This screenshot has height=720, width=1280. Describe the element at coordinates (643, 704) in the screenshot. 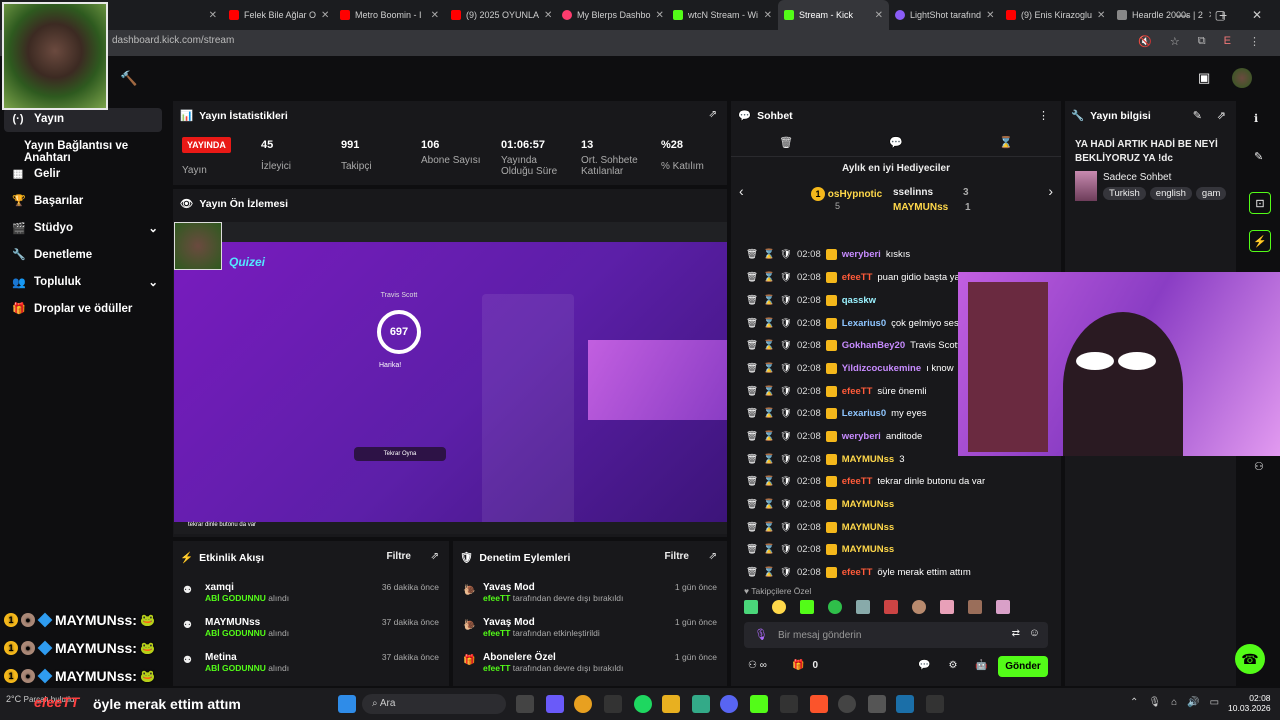

I see `spotify-icon` at that location.